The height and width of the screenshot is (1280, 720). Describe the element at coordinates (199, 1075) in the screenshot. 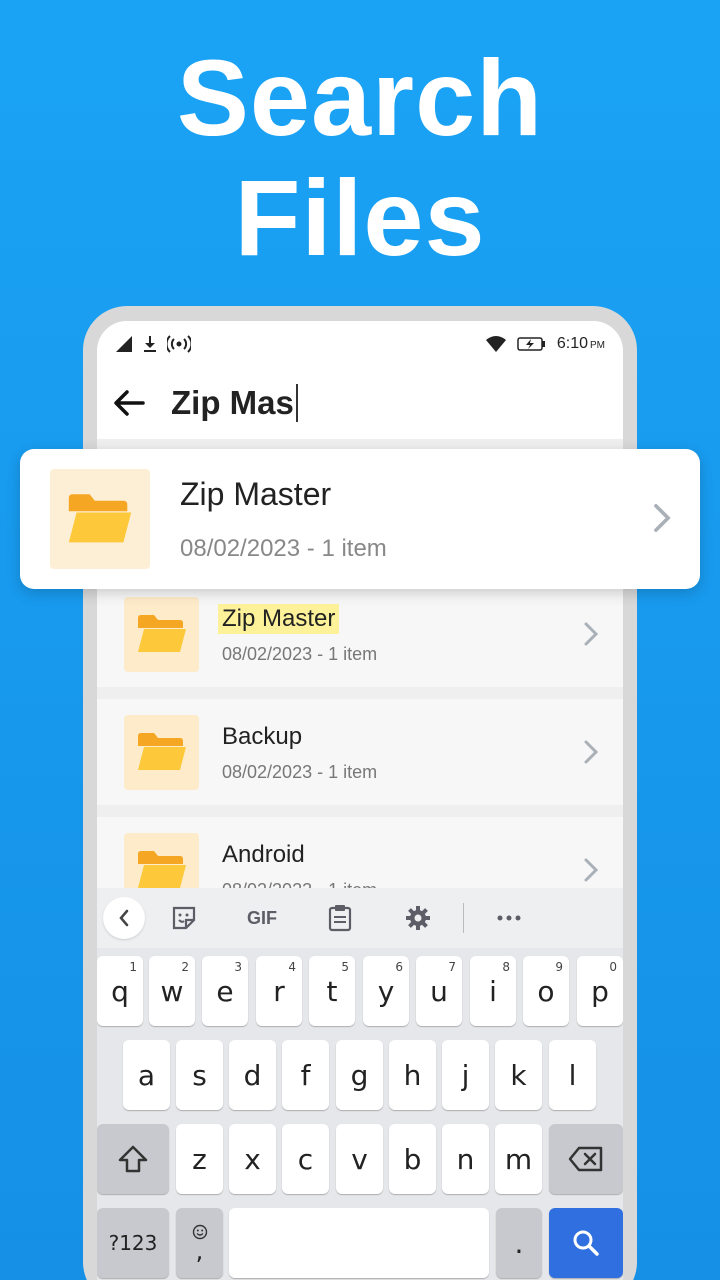

I see `key-s: s` at that location.